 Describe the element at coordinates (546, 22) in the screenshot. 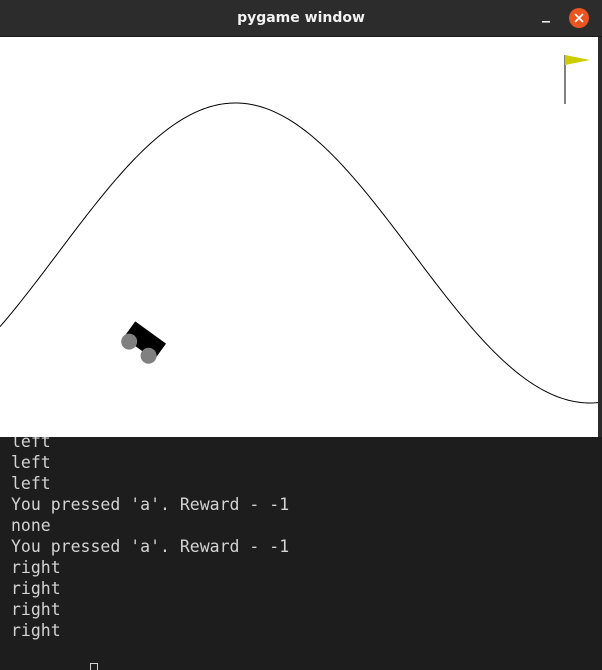

I see `minimize-icon` at that location.